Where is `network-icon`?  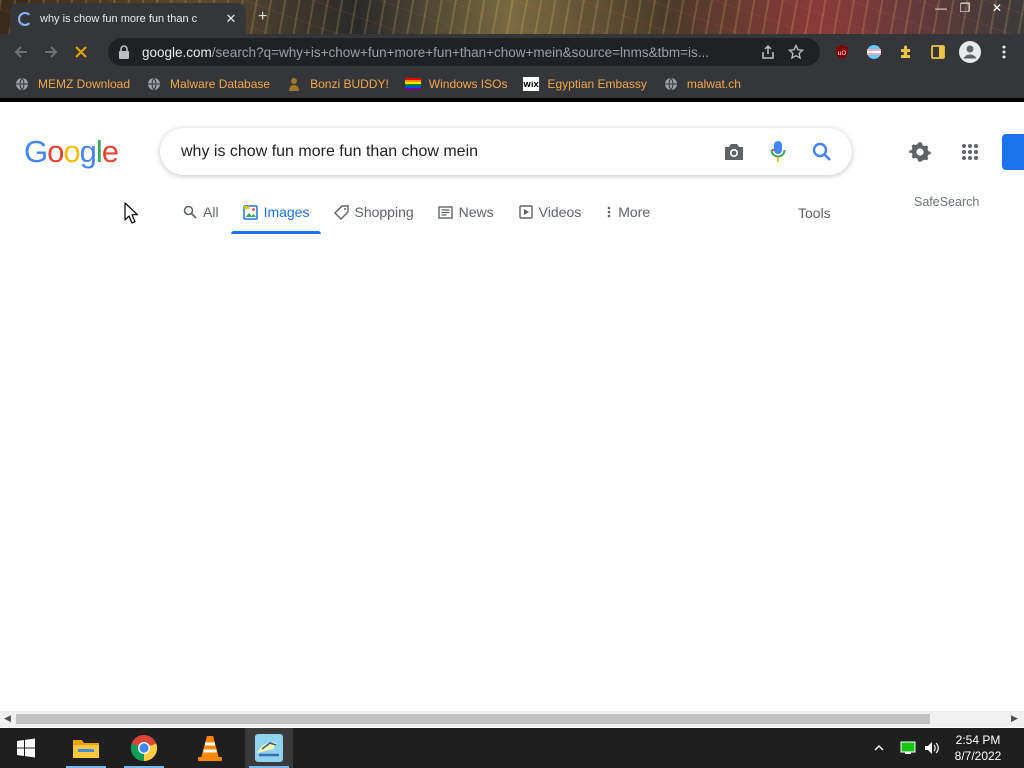
network-icon is located at coordinates (908, 748).